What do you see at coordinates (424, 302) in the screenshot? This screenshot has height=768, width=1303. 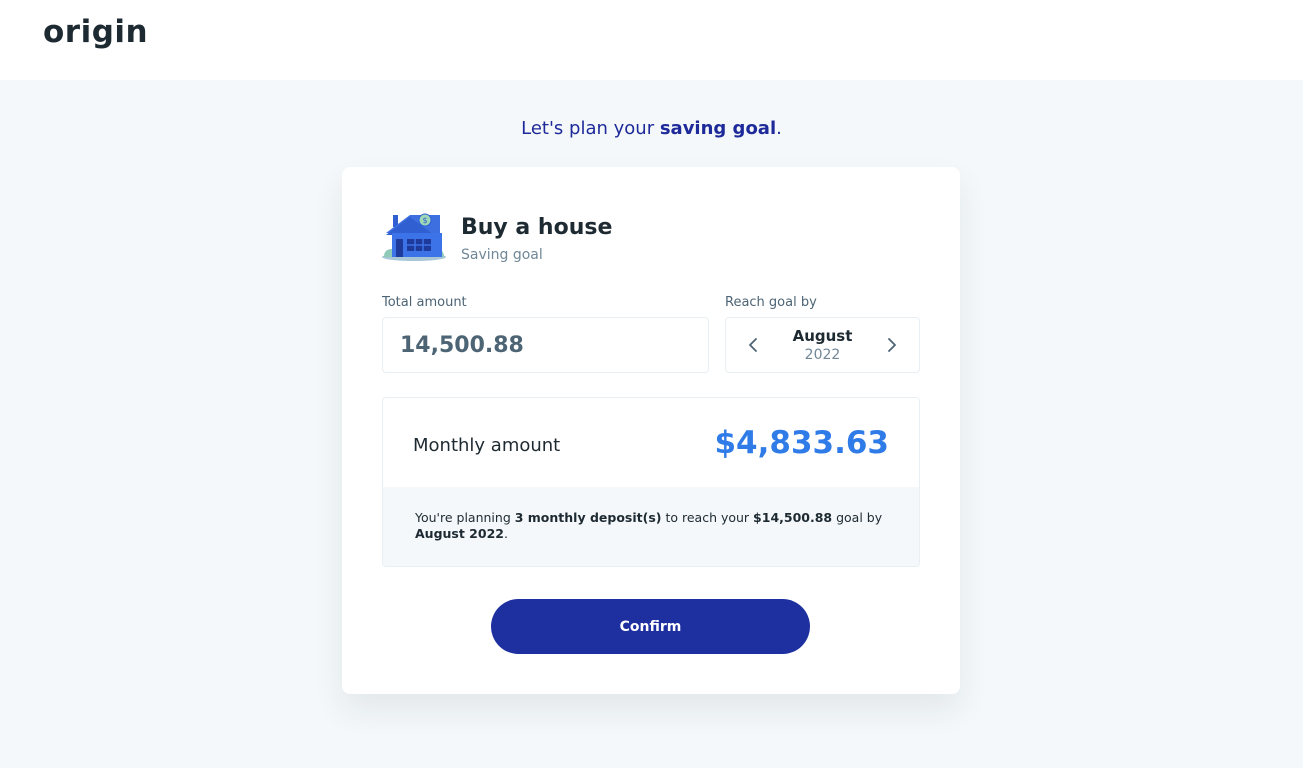 I see `total-amount-label: Total amount` at bounding box center [424, 302].